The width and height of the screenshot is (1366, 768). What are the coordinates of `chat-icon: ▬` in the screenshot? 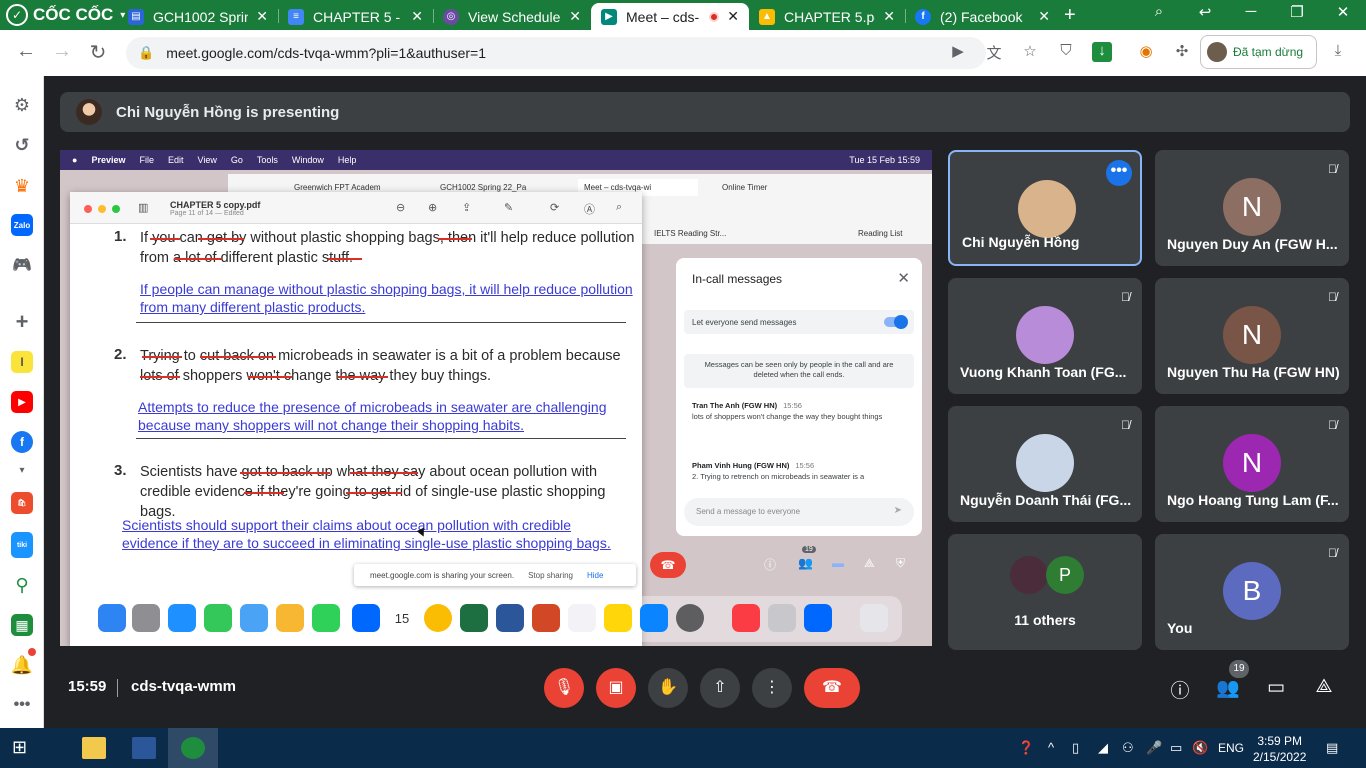 It's located at (838, 563).